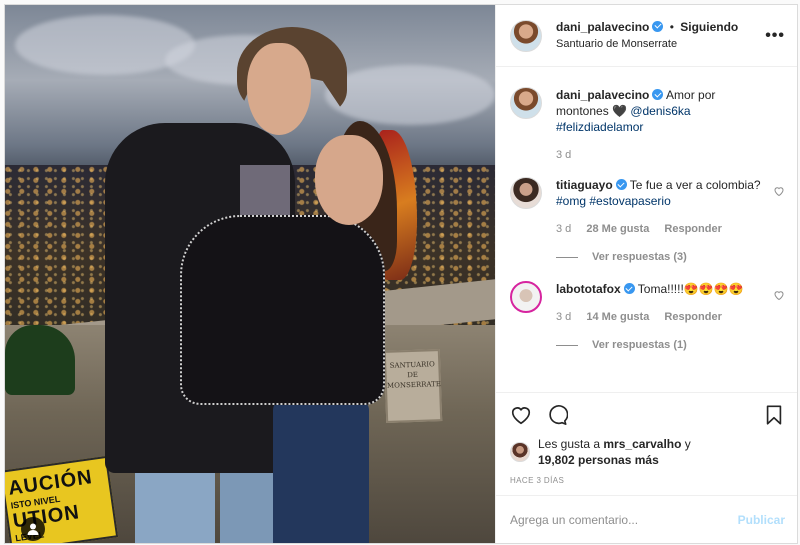  What do you see at coordinates (599, 127) in the screenshot?
I see `hashtag-link: #felizdiadelamor` at bounding box center [599, 127].